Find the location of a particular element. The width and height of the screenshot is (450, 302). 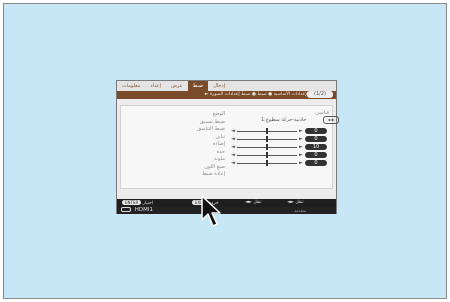

footer-nav-right: ◄► تنقل is located at coordinates (295, 203).